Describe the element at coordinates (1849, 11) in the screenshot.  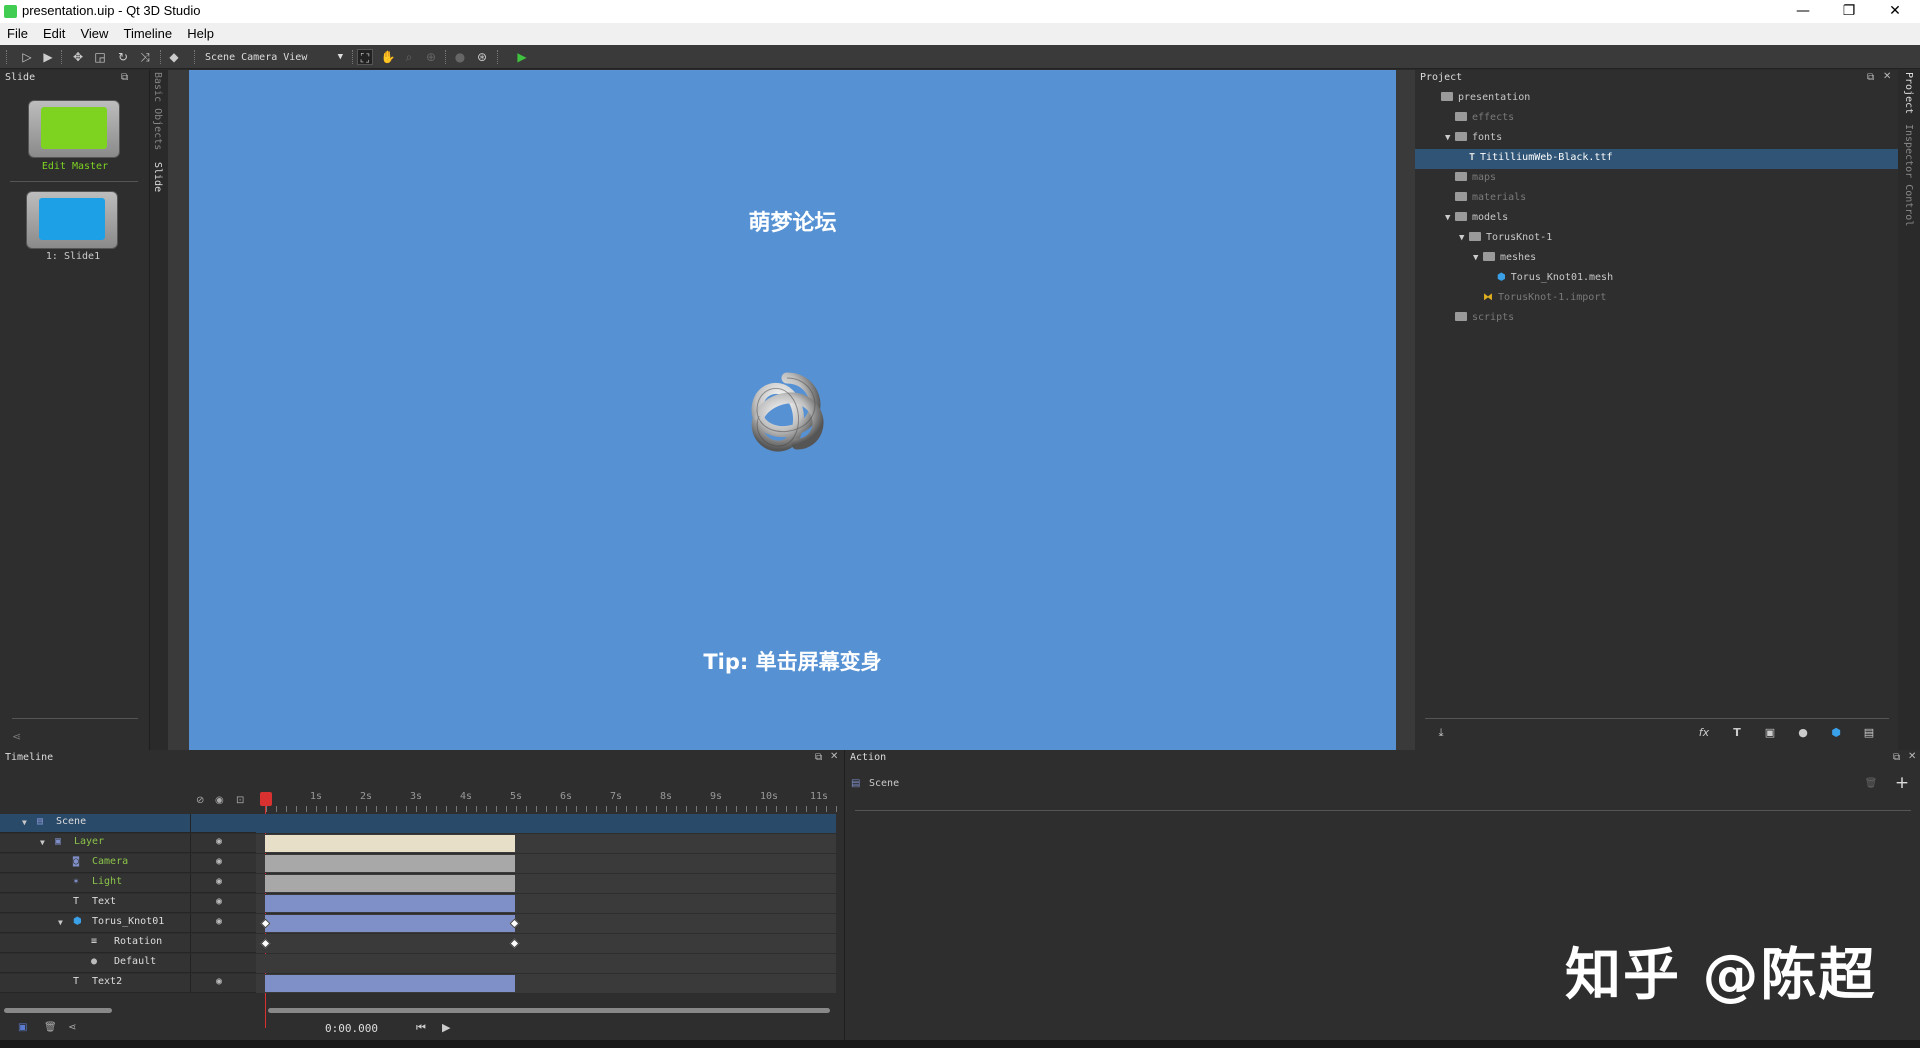
I see `restore-button: ❐` at that location.